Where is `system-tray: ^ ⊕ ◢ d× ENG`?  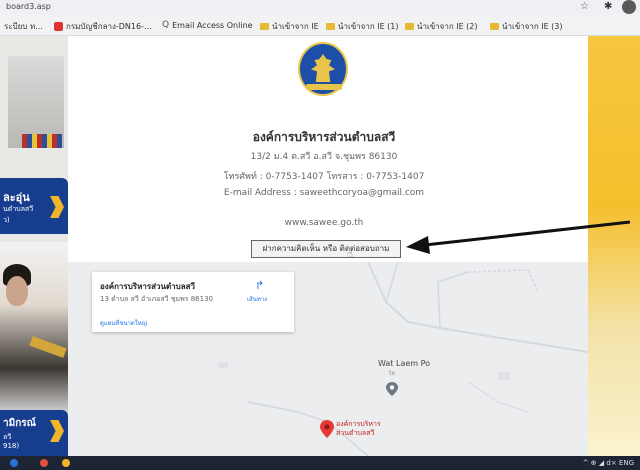
system-tray: ^ ⊕ ◢ d× ENG is located at coordinates (608, 463).